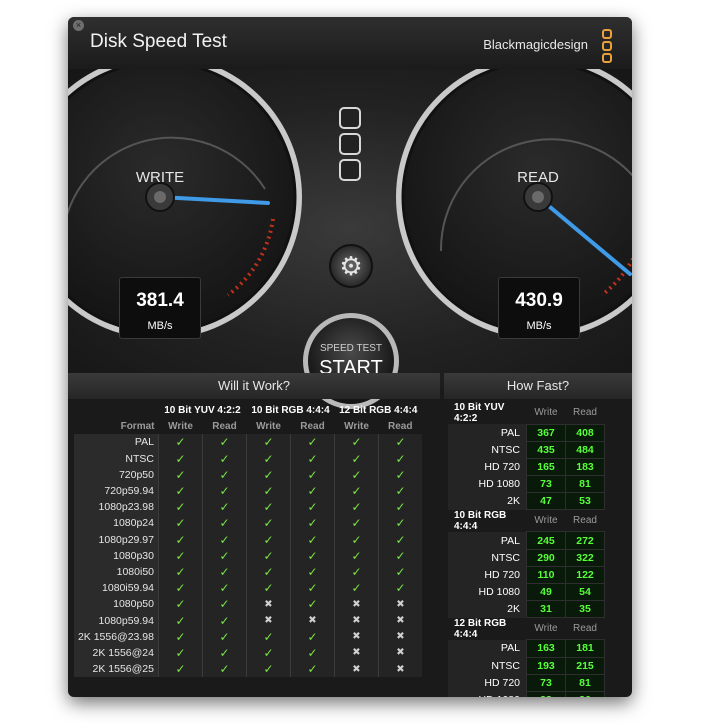  Describe the element at coordinates (487, 592) in the screenshot. I see `format-label: HD 1080` at that location.